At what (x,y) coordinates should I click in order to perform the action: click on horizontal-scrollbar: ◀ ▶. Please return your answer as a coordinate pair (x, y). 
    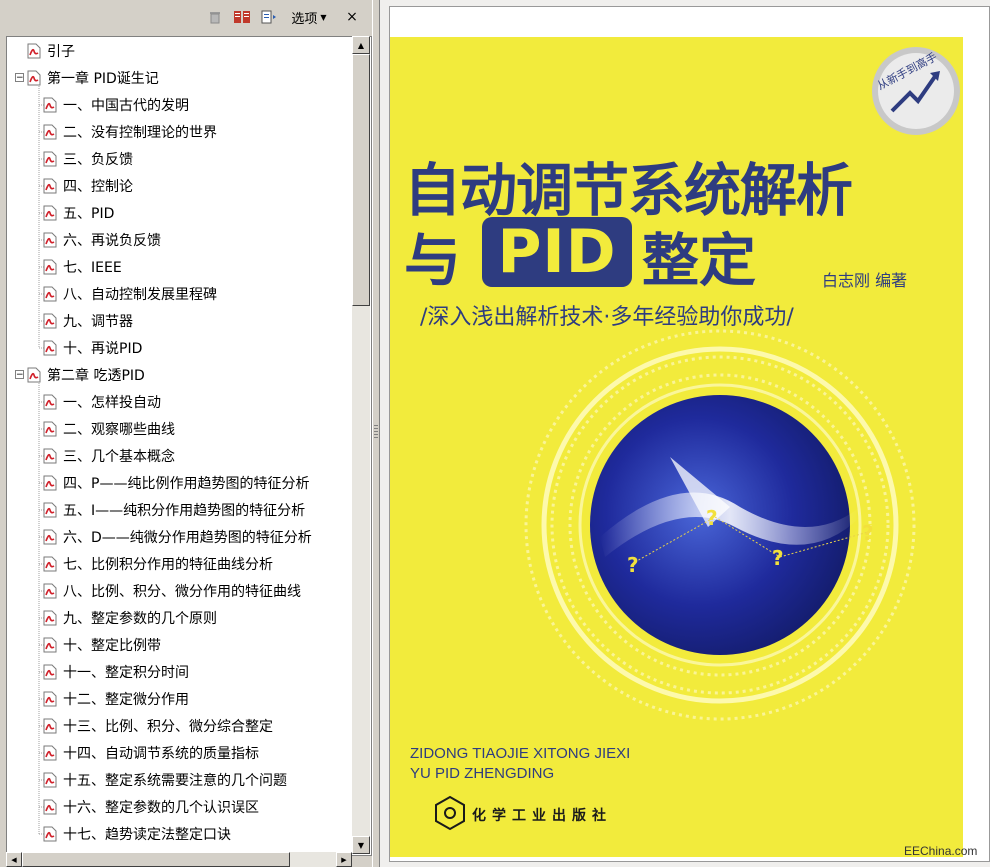
    Looking at the image, I should click on (179, 859).